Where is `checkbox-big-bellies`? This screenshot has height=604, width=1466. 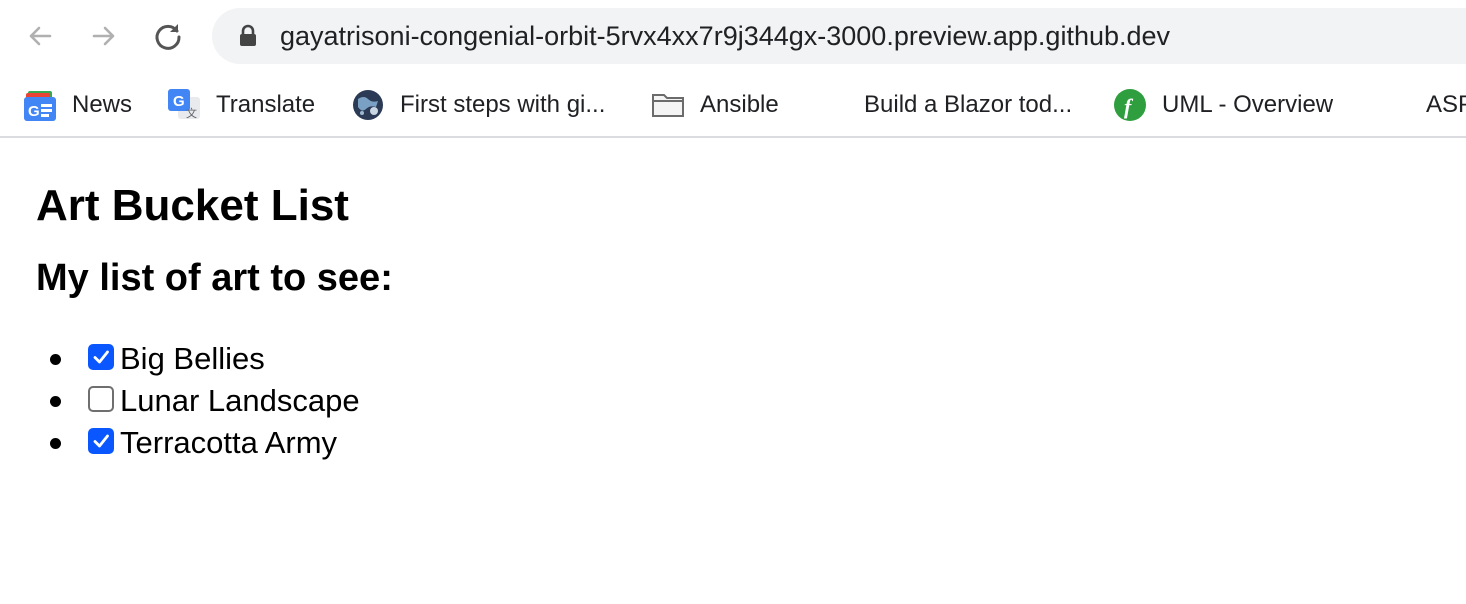
checkbox-big-bellies is located at coordinates (101, 357).